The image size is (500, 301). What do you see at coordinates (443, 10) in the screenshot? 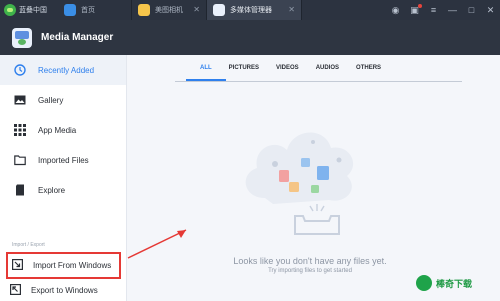
I see `window-controls: ◉ ▣ ≡ — □ ✕` at bounding box center [443, 10].